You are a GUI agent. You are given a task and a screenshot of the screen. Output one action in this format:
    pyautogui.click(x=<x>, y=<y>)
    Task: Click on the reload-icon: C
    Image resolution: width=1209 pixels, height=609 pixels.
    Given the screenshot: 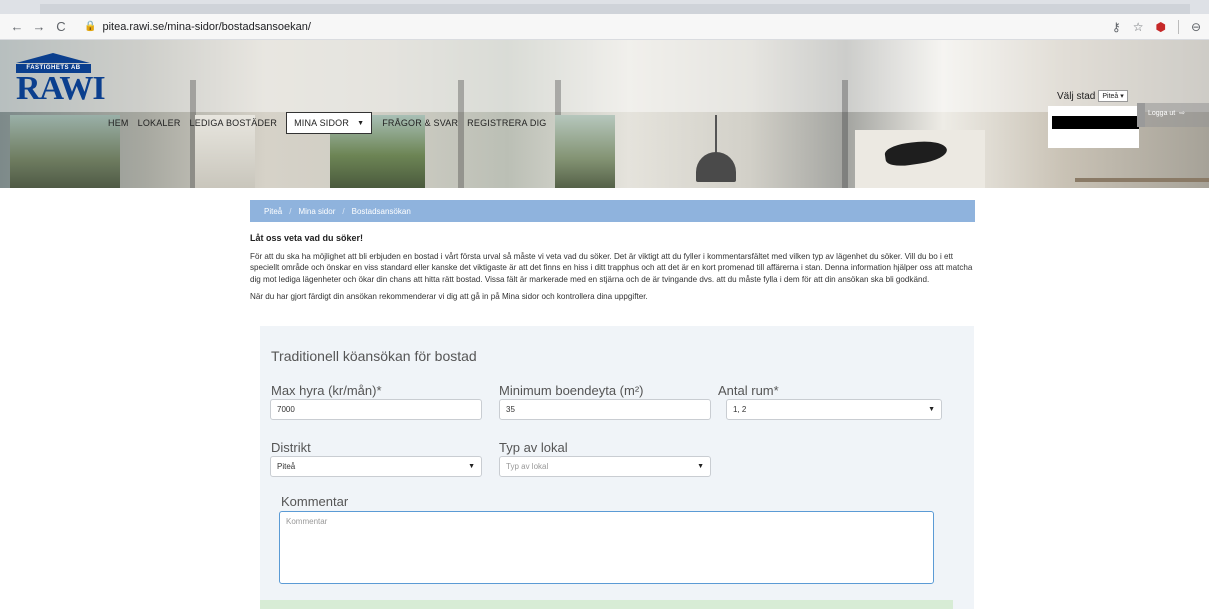 What is the action you would take?
    pyautogui.click(x=61, y=27)
    